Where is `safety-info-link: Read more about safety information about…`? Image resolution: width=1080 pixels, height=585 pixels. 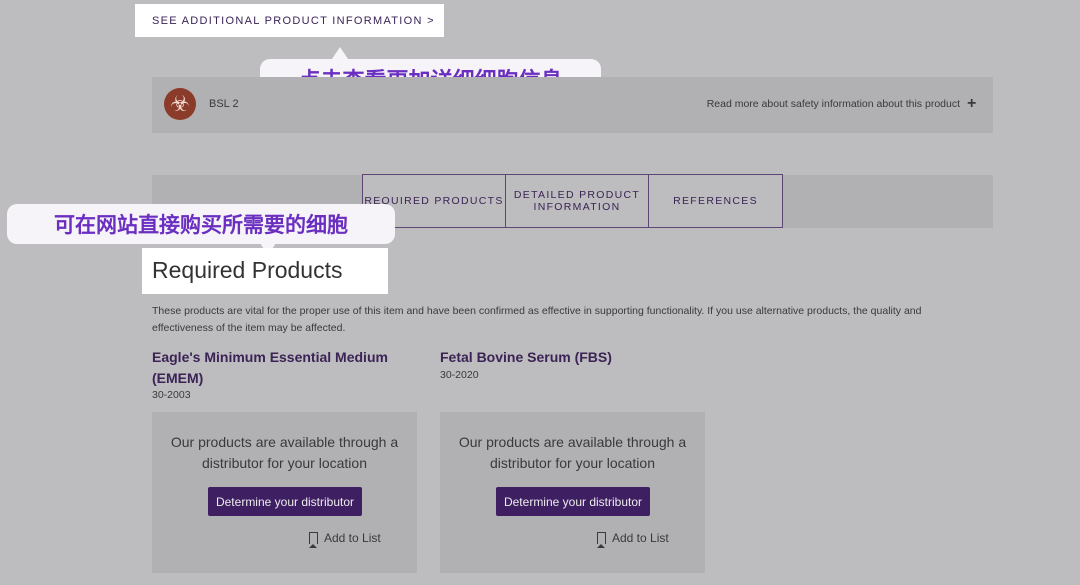
safety-info-link: Read more about safety information about… is located at coordinates (833, 104).